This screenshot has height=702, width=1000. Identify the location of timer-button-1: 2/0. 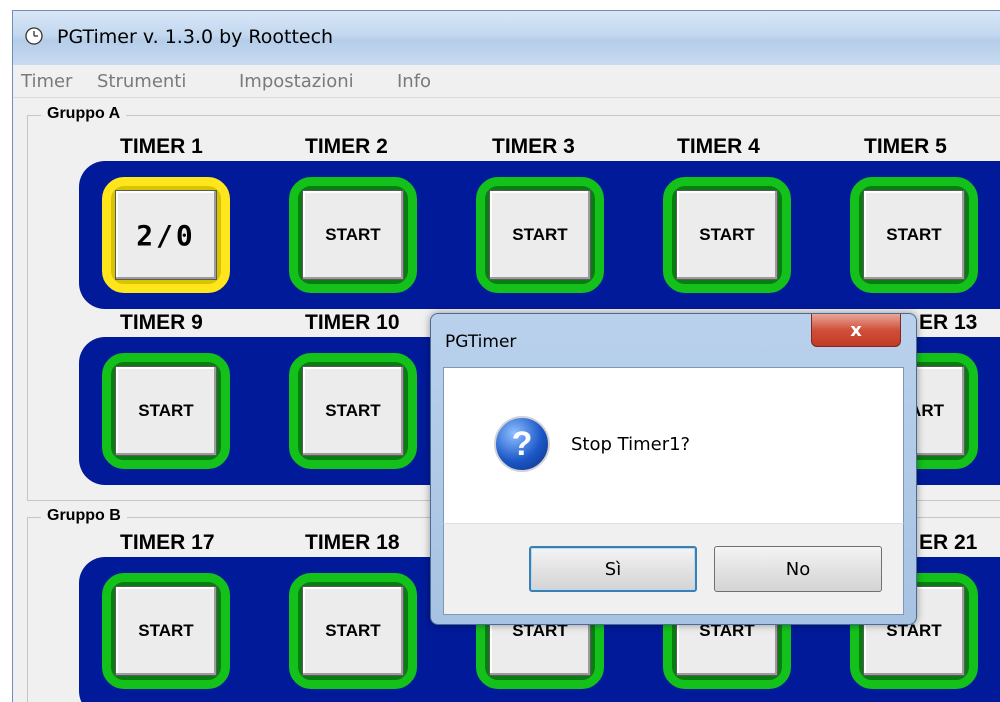
(166, 235).